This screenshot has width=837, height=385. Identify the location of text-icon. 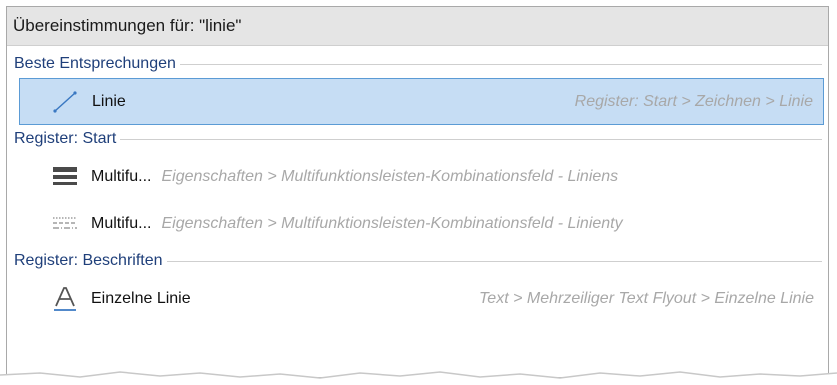
(65, 299).